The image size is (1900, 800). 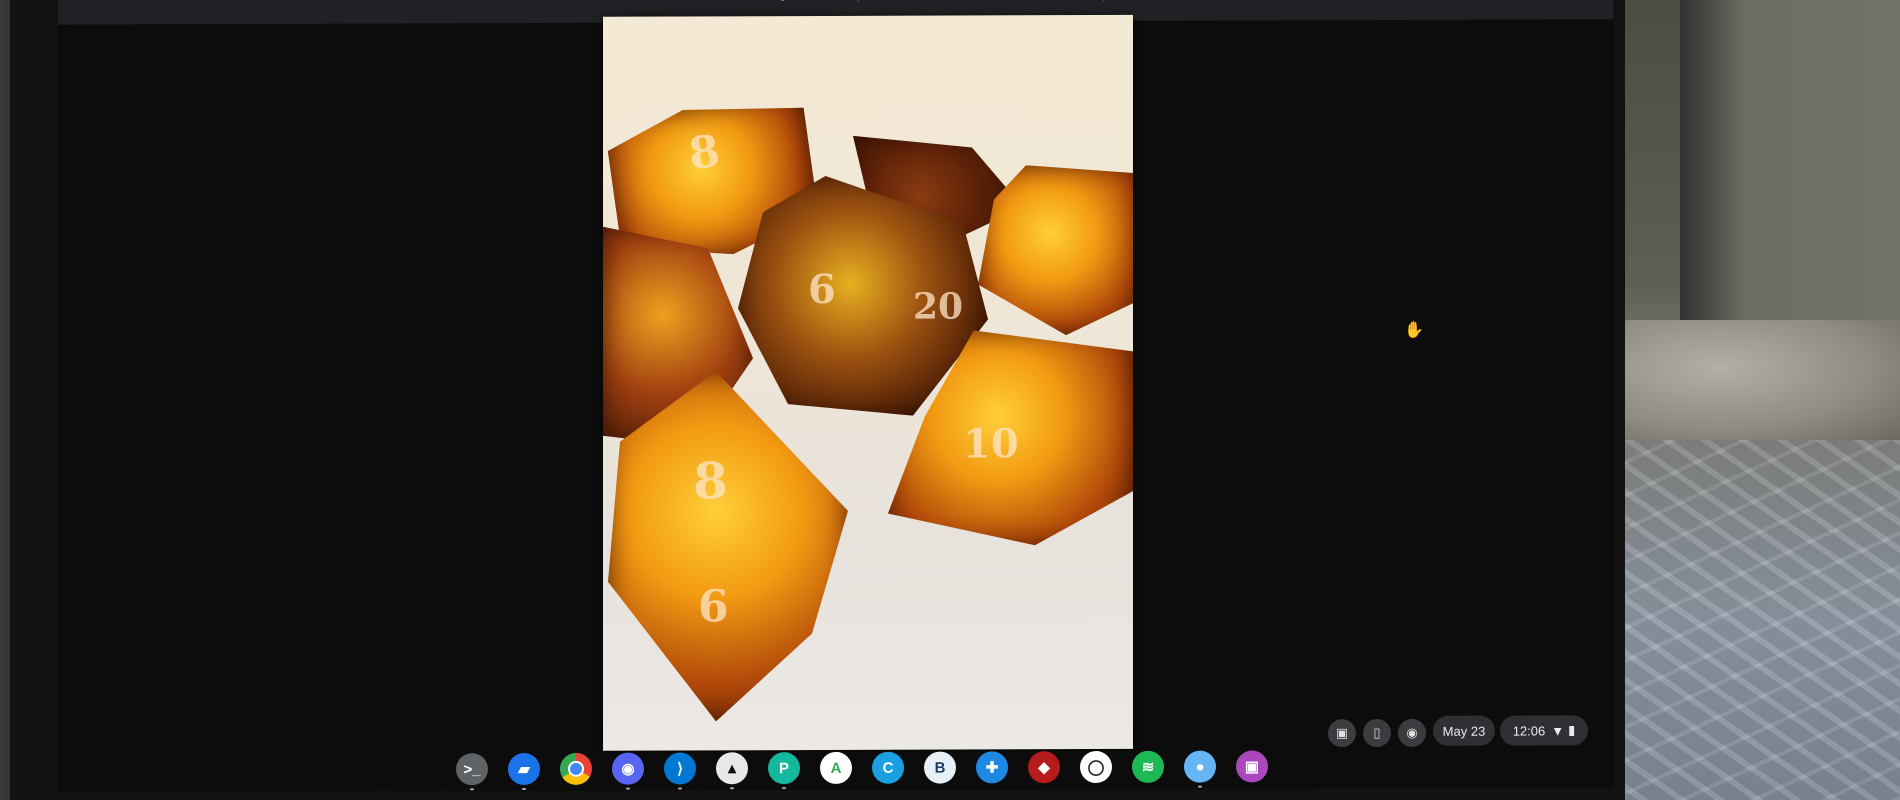 What do you see at coordinates (1529, 730) in the screenshot?
I see `clock-label: 12:06` at bounding box center [1529, 730].